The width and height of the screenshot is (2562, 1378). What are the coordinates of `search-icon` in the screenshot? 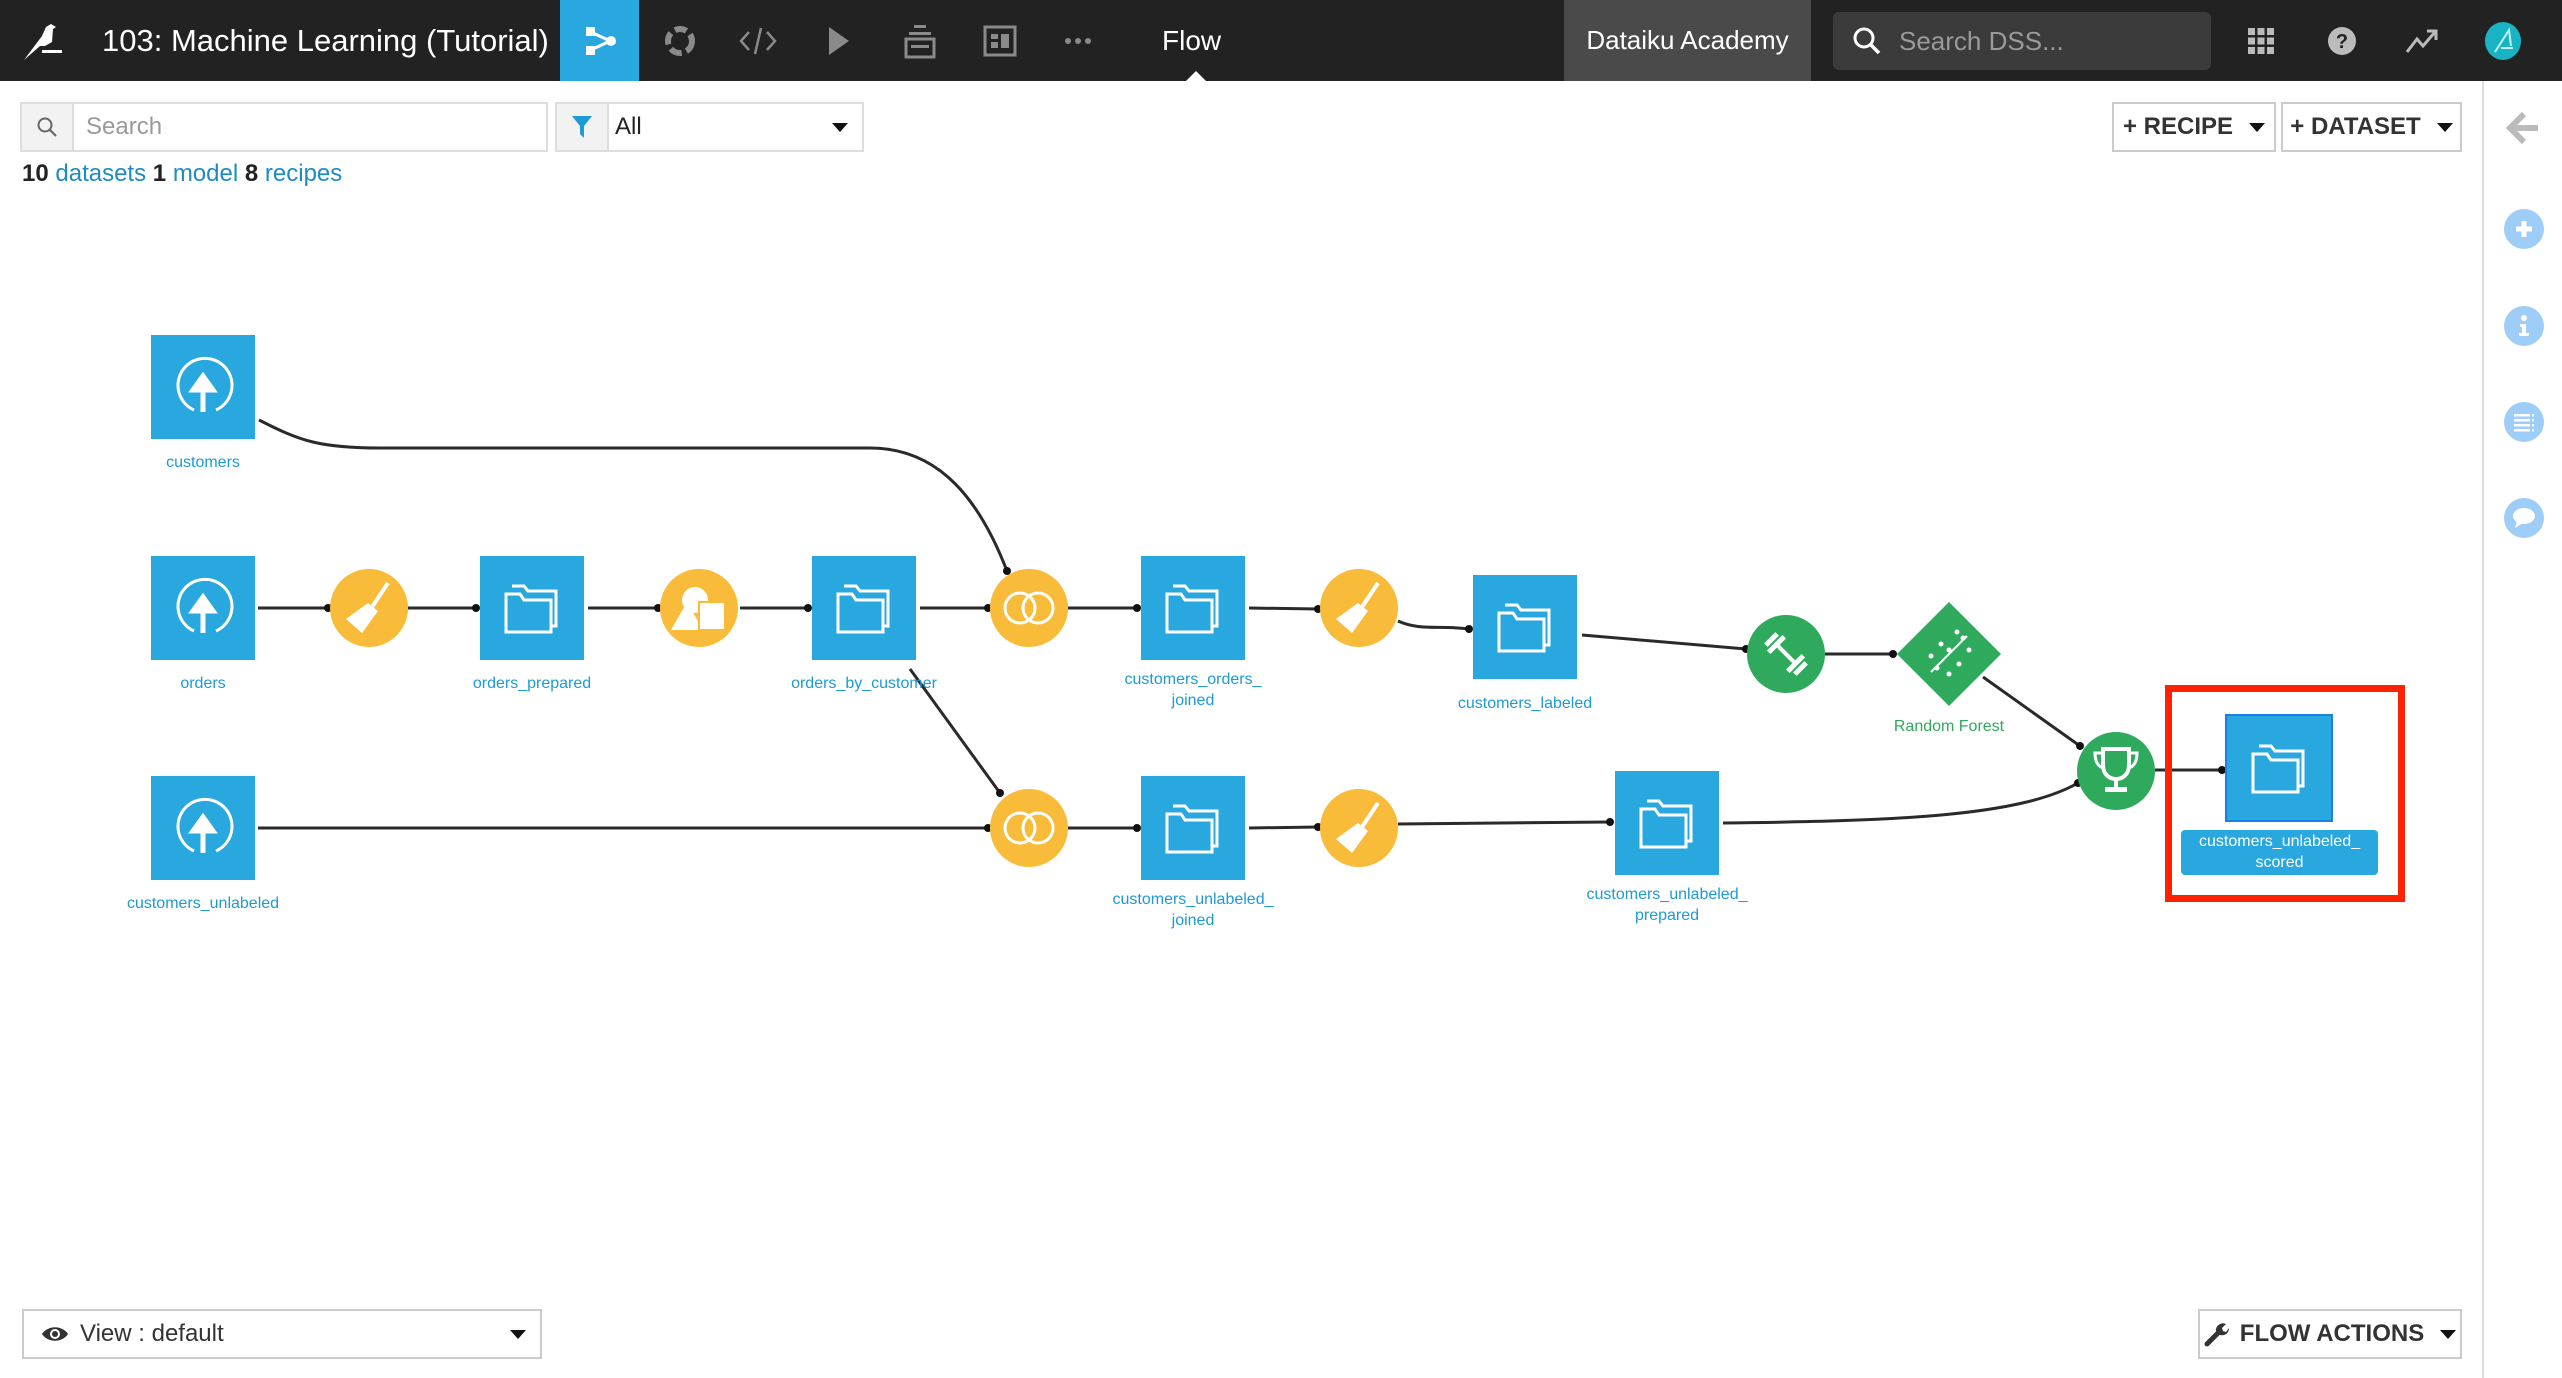 It's located at (1867, 41).